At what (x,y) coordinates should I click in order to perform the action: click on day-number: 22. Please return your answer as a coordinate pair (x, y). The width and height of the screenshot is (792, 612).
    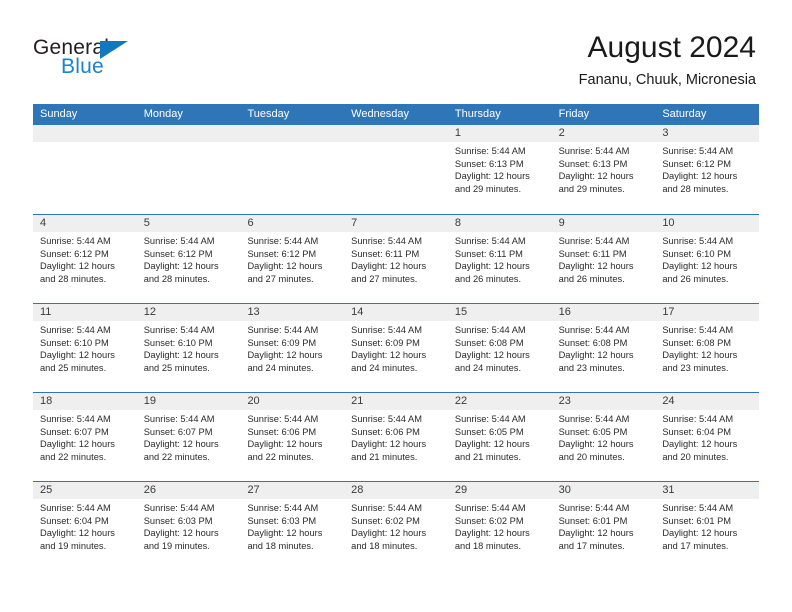
    Looking at the image, I should click on (499, 401).